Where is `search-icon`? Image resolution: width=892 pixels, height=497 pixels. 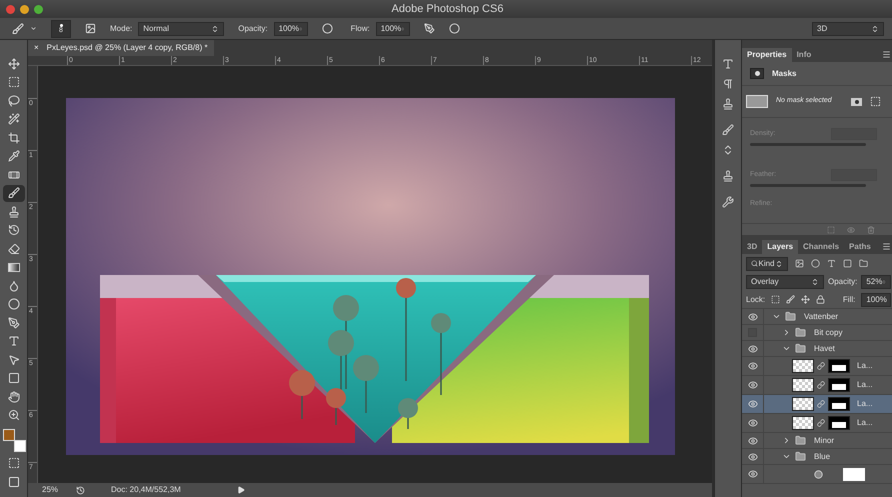 search-icon is located at coordinates (754, 263).